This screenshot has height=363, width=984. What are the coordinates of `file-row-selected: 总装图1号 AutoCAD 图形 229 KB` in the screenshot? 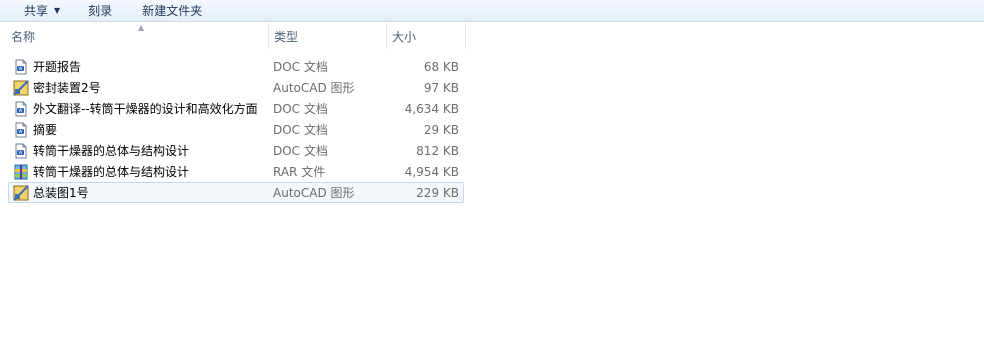 It's located at (236, 192).